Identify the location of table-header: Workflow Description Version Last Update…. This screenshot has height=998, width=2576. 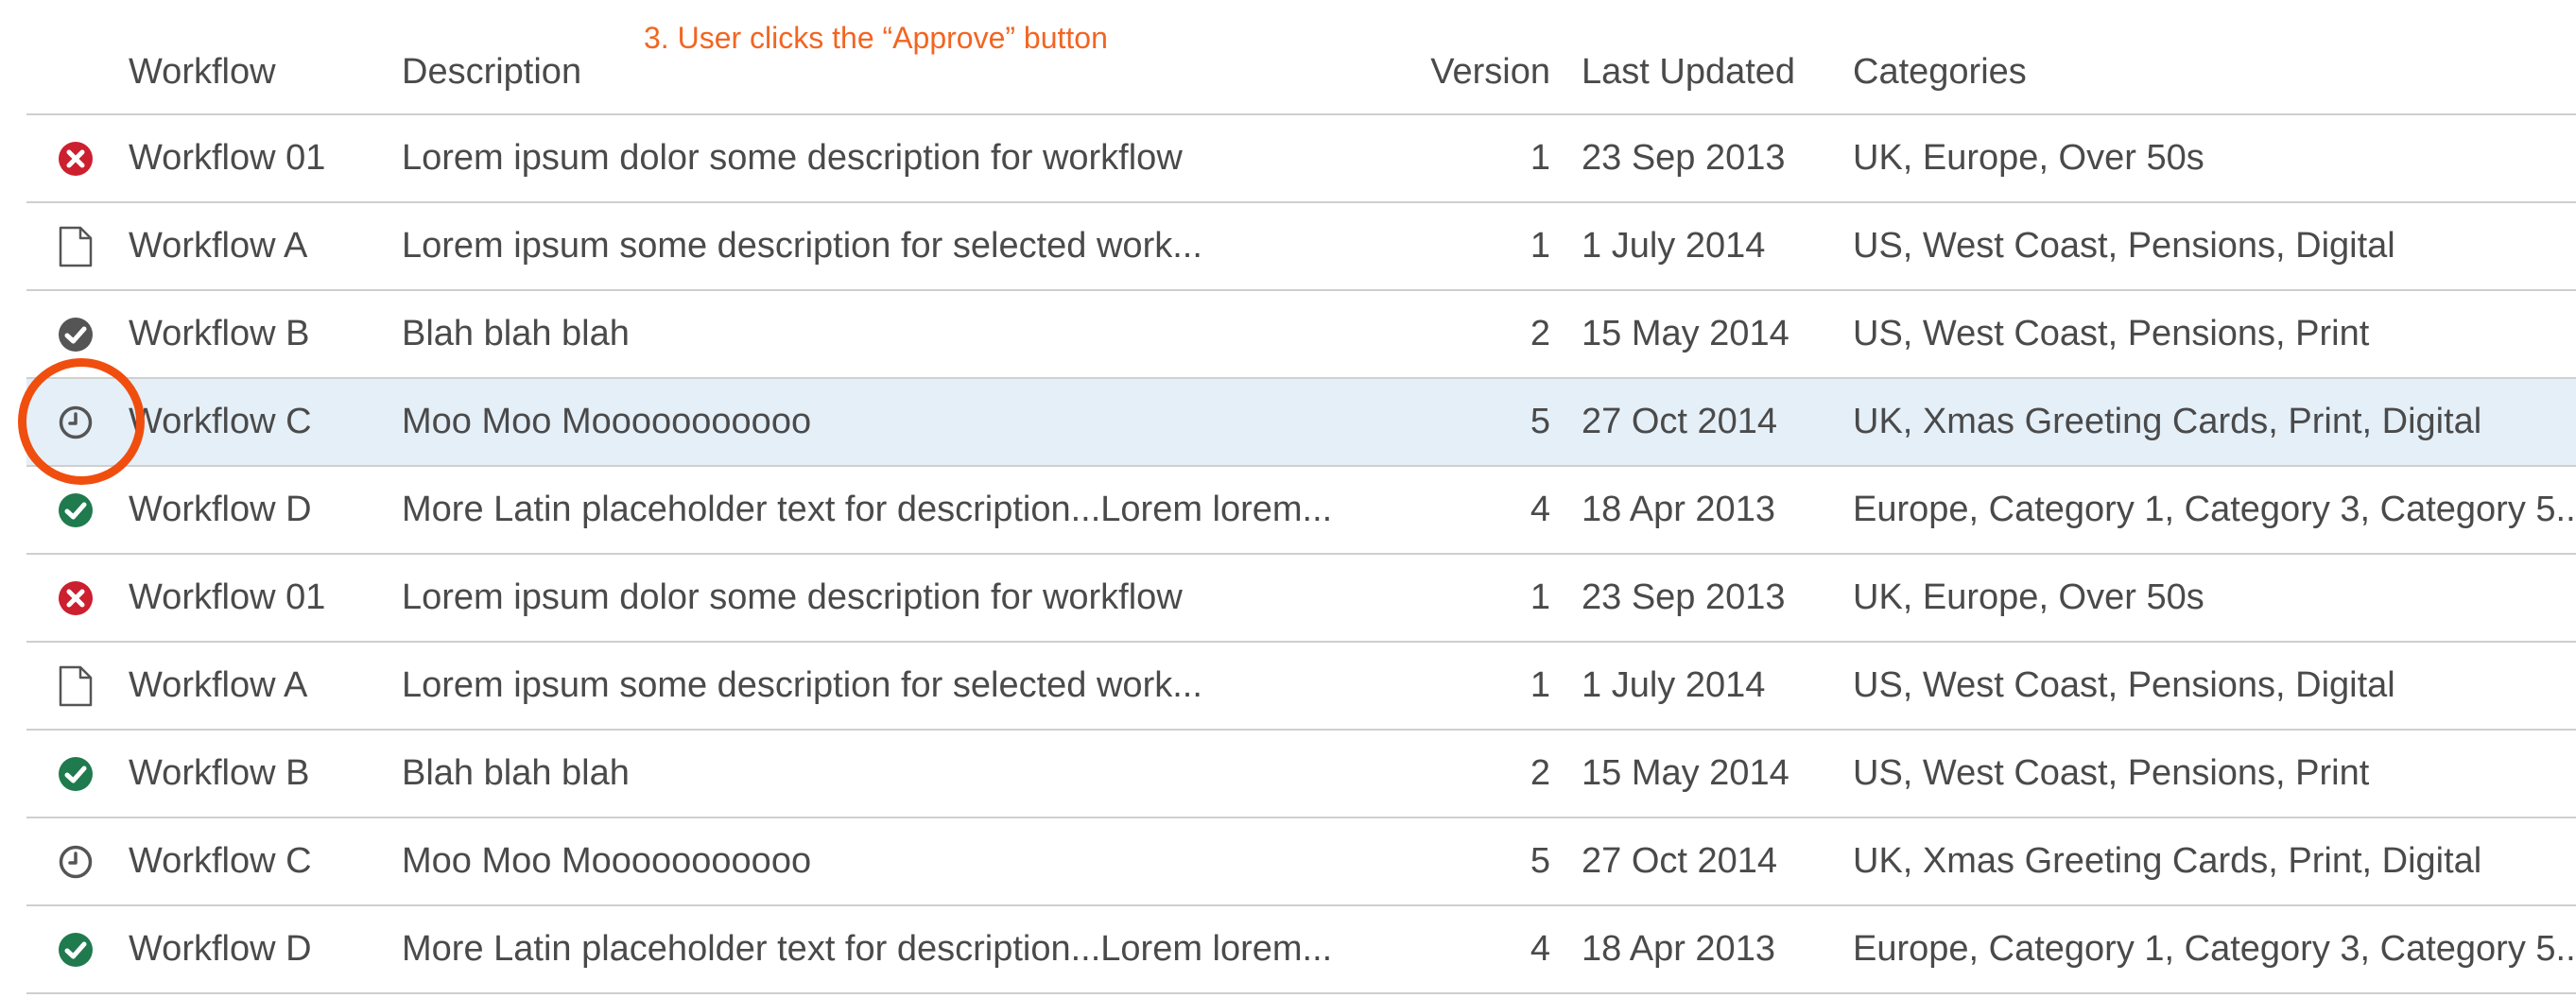
(1301, 57).